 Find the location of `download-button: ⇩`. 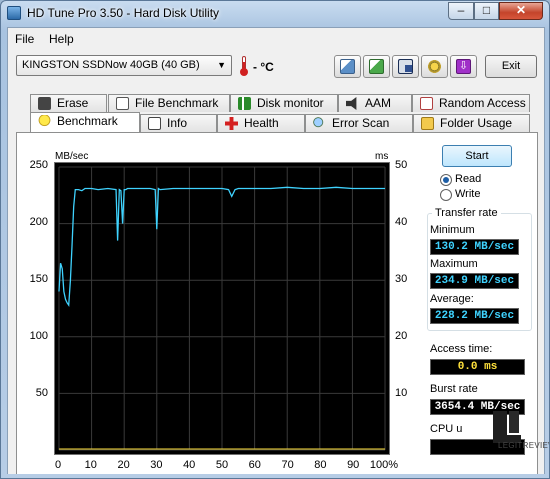

download-button: ⇩ is located at coordinates (463, 66).